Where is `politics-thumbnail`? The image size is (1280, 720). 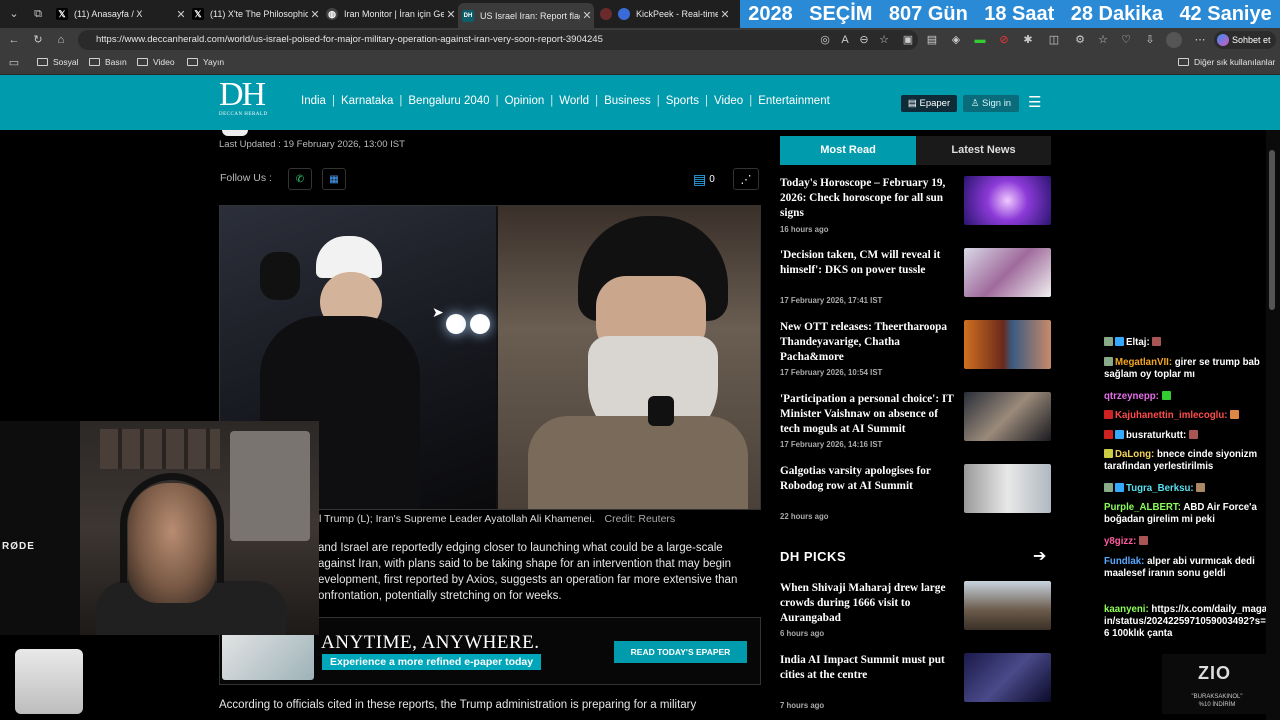 politics-thumbnail is located at coordinates (1007, 272).